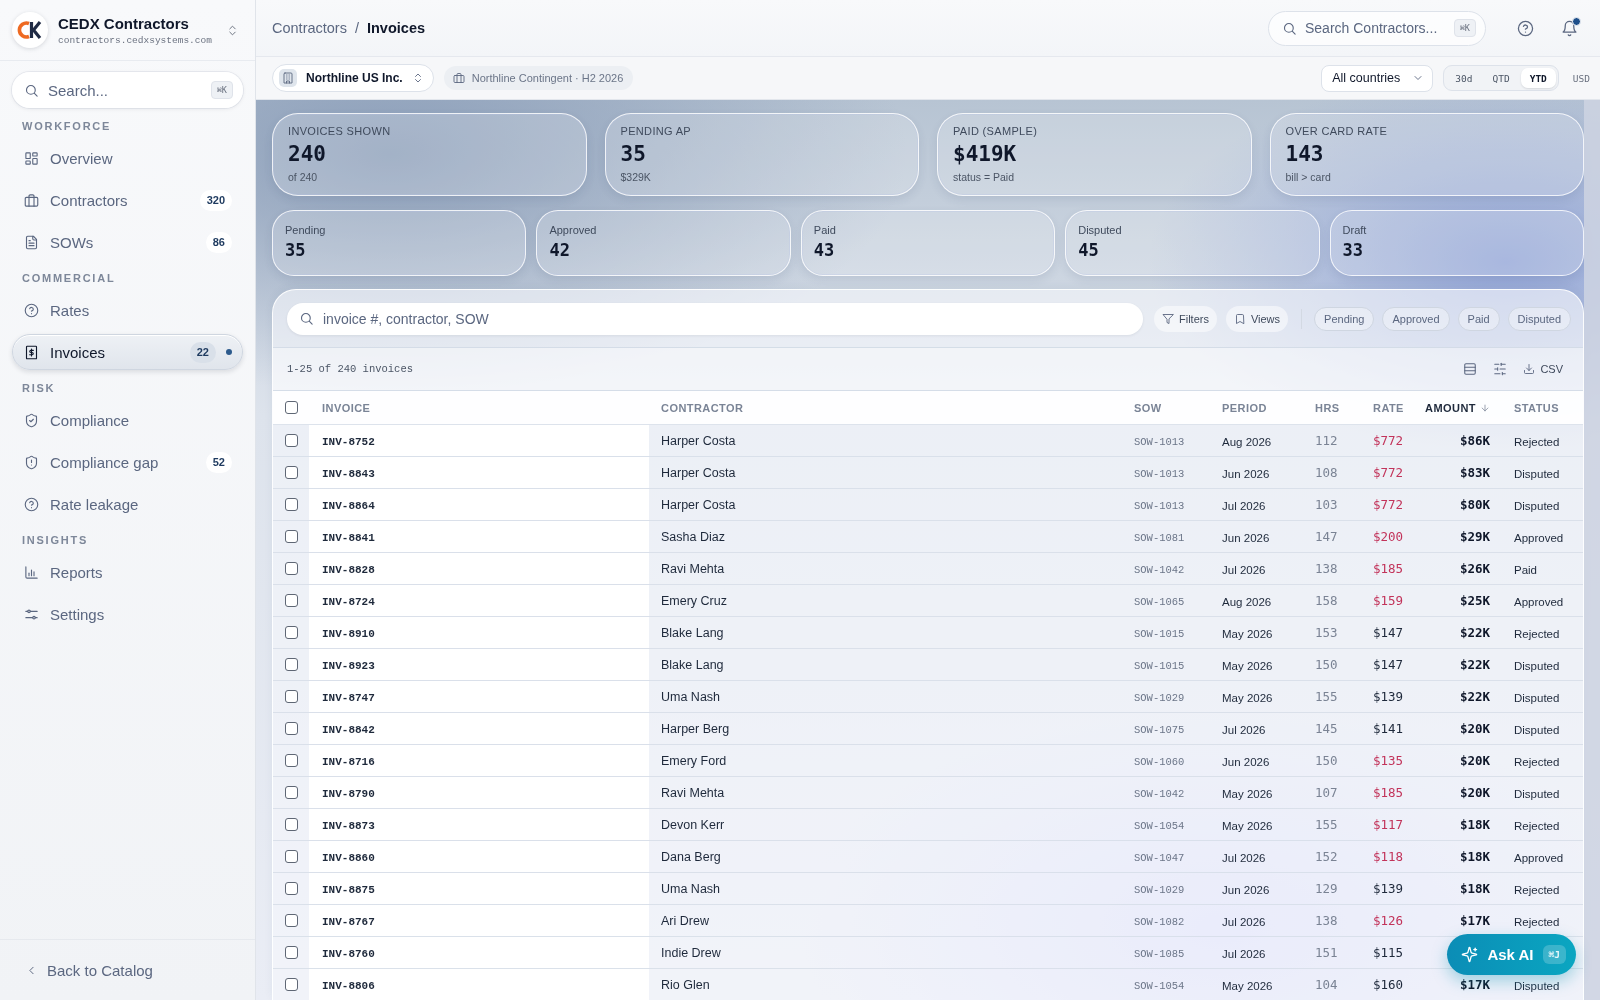 The image size is (1600, 1000). I want to click on table-cell-text: 108, so click(1326, 473).